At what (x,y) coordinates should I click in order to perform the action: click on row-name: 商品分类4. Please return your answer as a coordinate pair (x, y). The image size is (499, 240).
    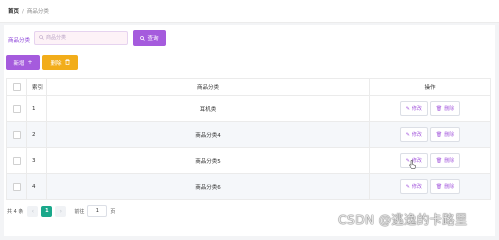
    Looking at the image, I should click on (208, 134).